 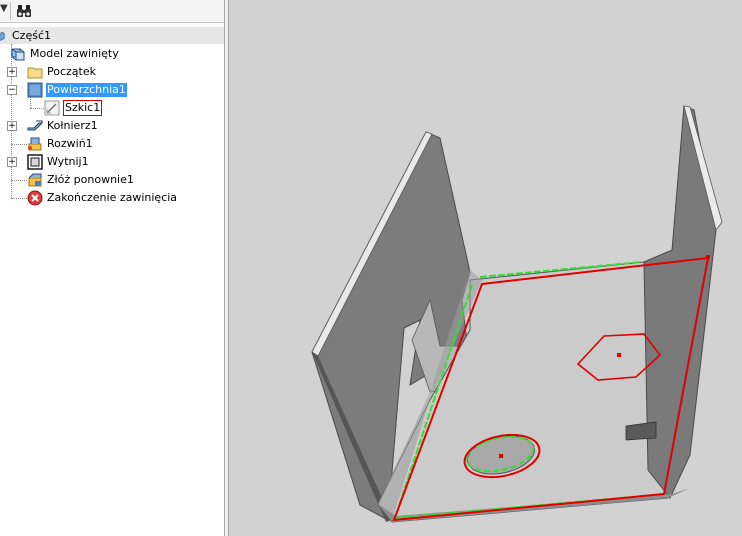 I want to click on tree-root-label: Część1, so click(x=31, y=35).